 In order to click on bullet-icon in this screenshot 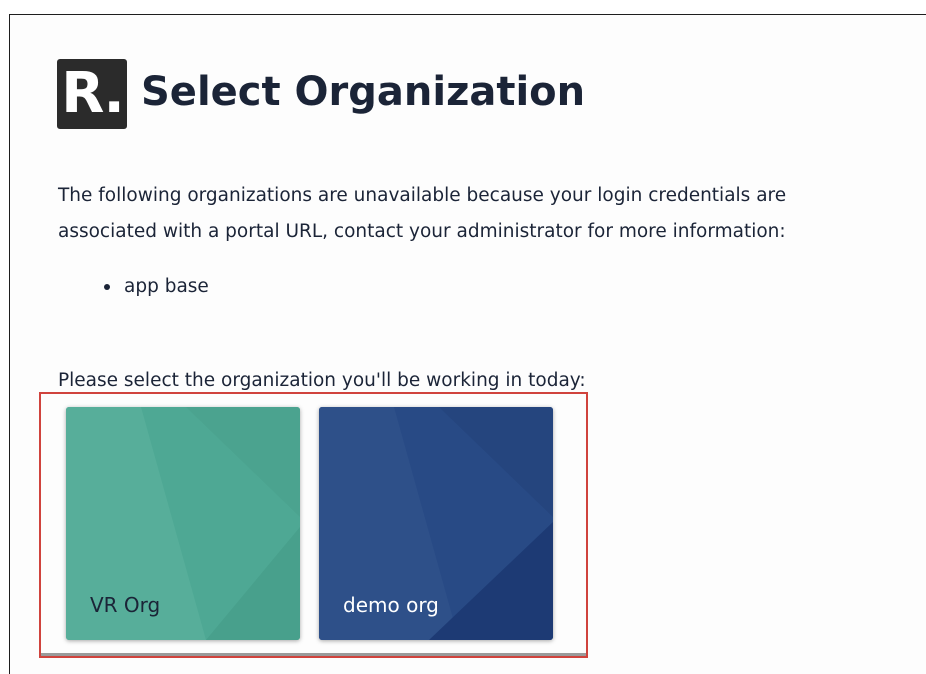, I will do `click(107, 287)`.